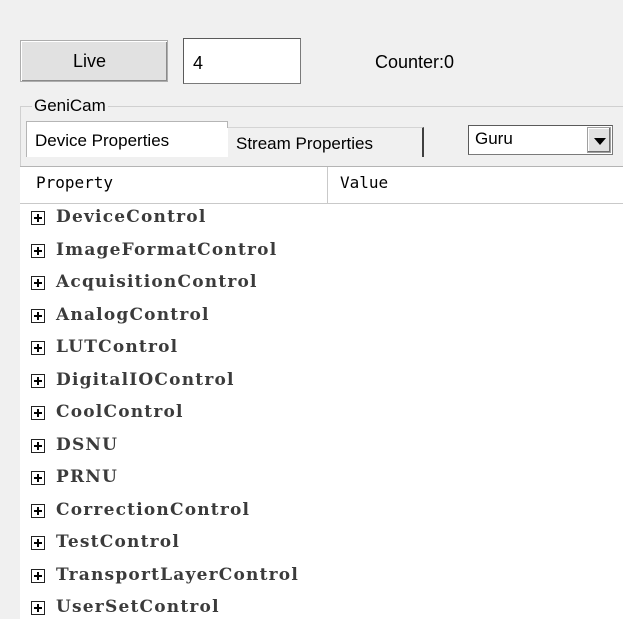 The image size is (623, 626). Describe the element at coordinates (117, 347) in the screenshot. I see `property-row-label: LUTControl` at that location.